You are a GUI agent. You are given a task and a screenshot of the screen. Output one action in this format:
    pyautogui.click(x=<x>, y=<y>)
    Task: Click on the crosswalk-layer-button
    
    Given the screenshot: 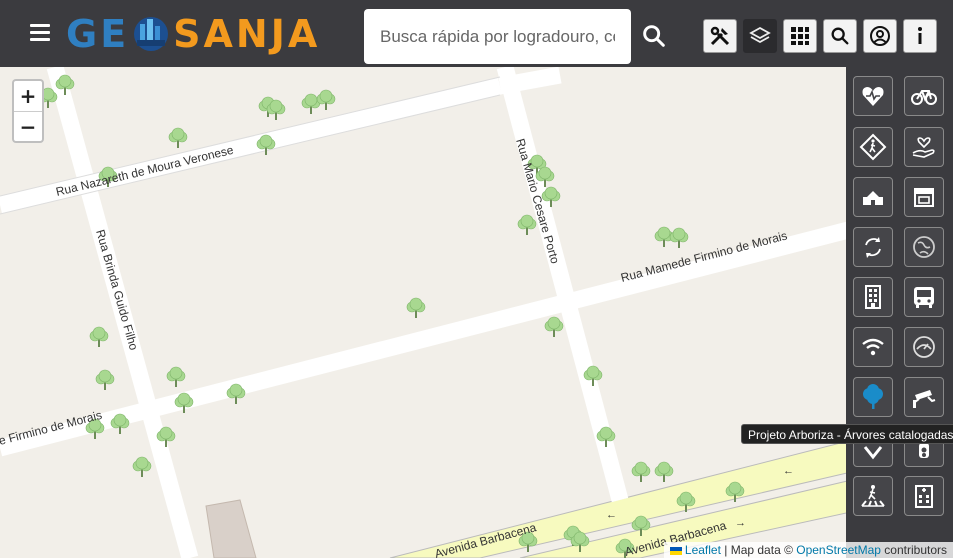 What is the action you would take?
    pyautogui.click(x=873, y=496)
    